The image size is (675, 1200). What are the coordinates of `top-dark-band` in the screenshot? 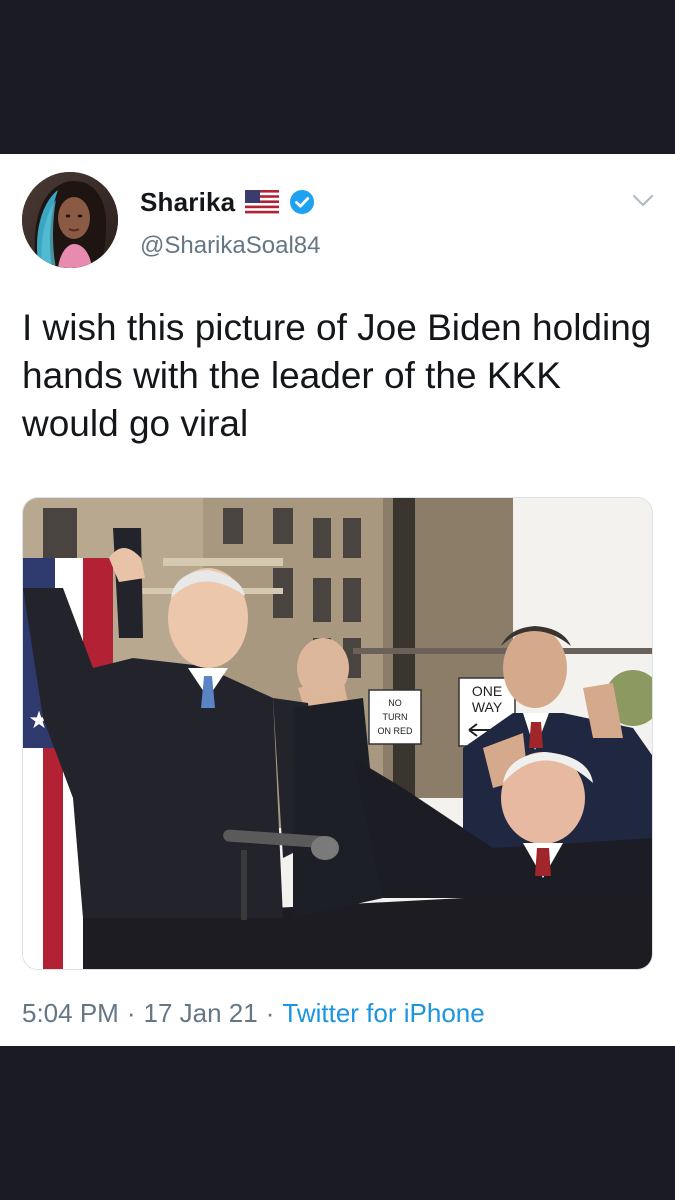 It's located at (337, 77).